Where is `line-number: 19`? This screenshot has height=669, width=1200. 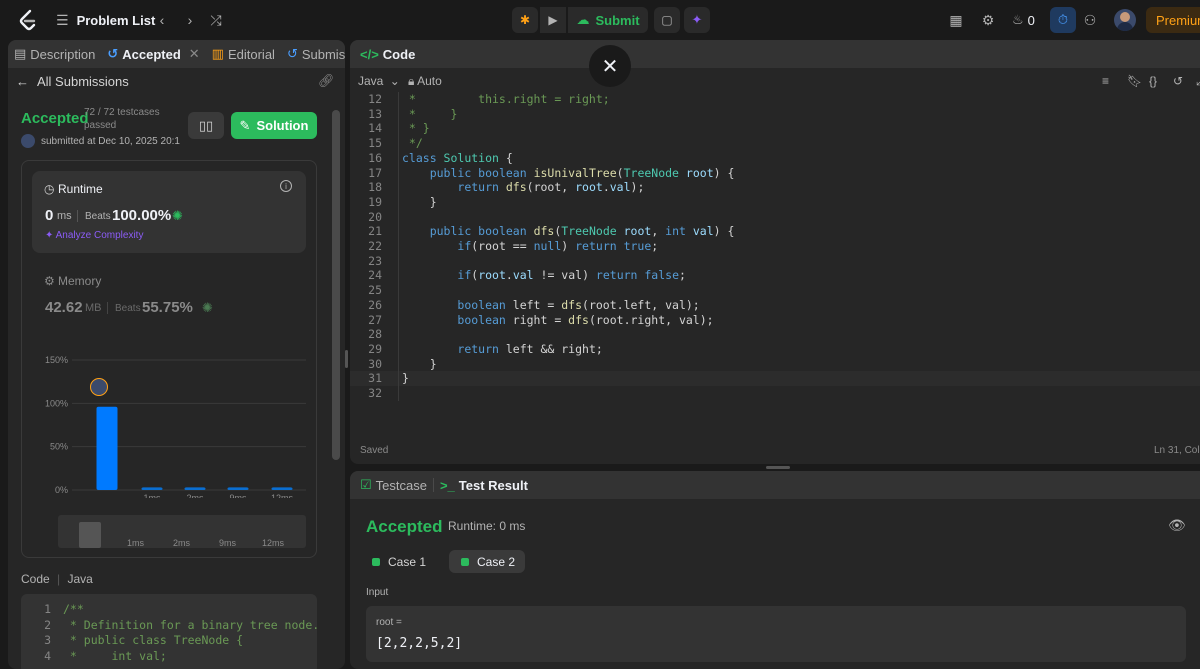 line-number: 19 is located at coordinates (375, 201).